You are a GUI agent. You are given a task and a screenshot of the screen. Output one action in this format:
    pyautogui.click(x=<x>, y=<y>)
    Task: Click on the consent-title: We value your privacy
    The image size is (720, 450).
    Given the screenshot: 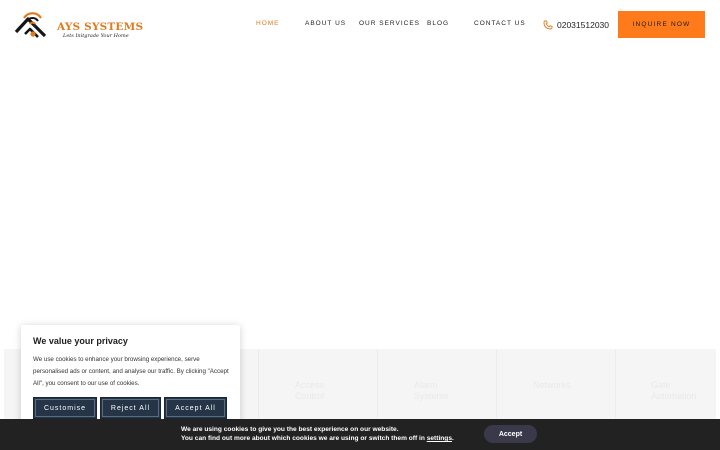 What is the action you would take?
    pyautogui.click(x=80, y=341)
    